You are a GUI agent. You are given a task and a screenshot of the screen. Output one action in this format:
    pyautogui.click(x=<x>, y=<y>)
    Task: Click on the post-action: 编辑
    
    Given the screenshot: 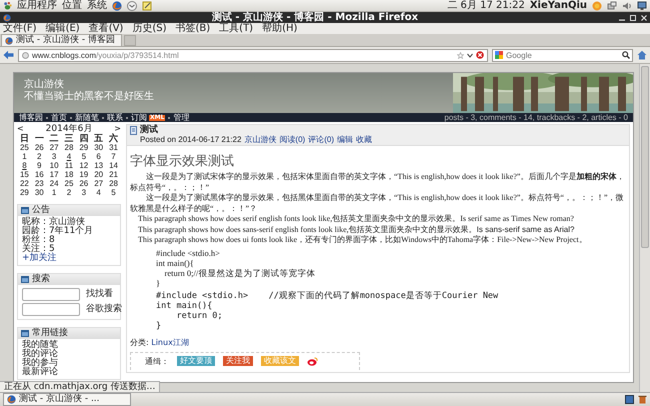 What is the action you would take?
    pyautogui.click(x=344, y=139)
    